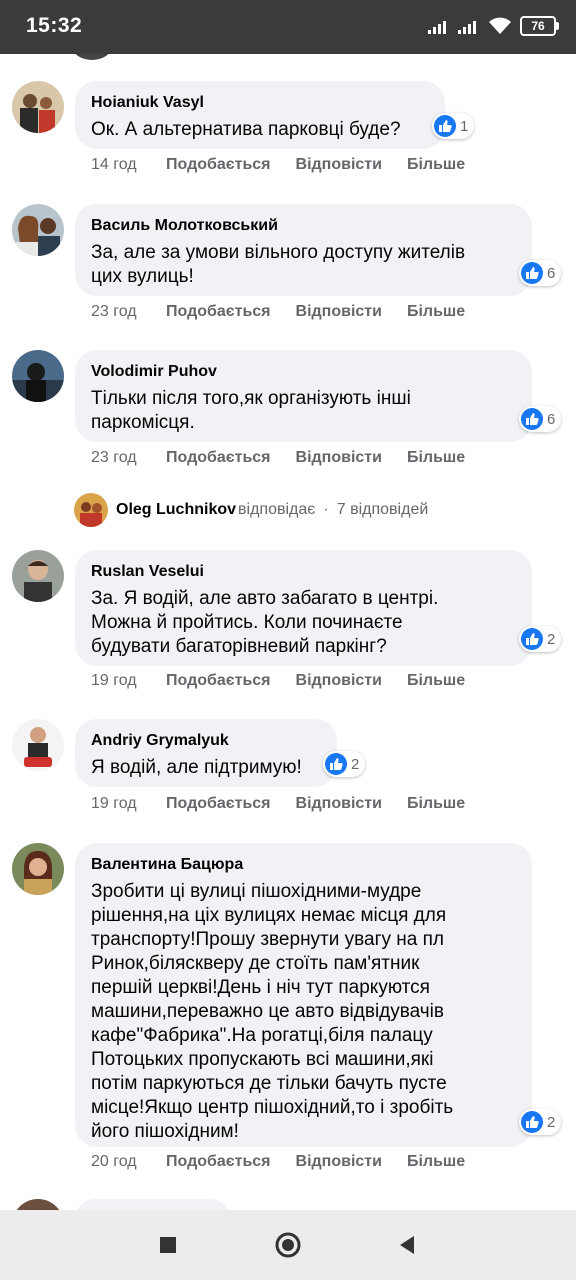  What do you see at coordinates (277, 509) in the screenshot?
I see `reply-action-text: відповідає` at bounding box center [277, 509].